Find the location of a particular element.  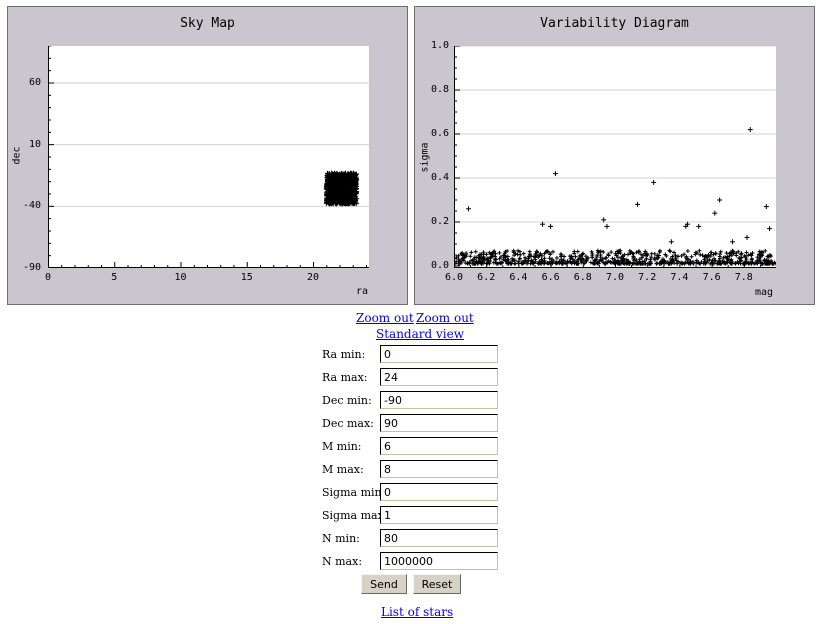

field-label: M min: is located at coordinates (342, 446).